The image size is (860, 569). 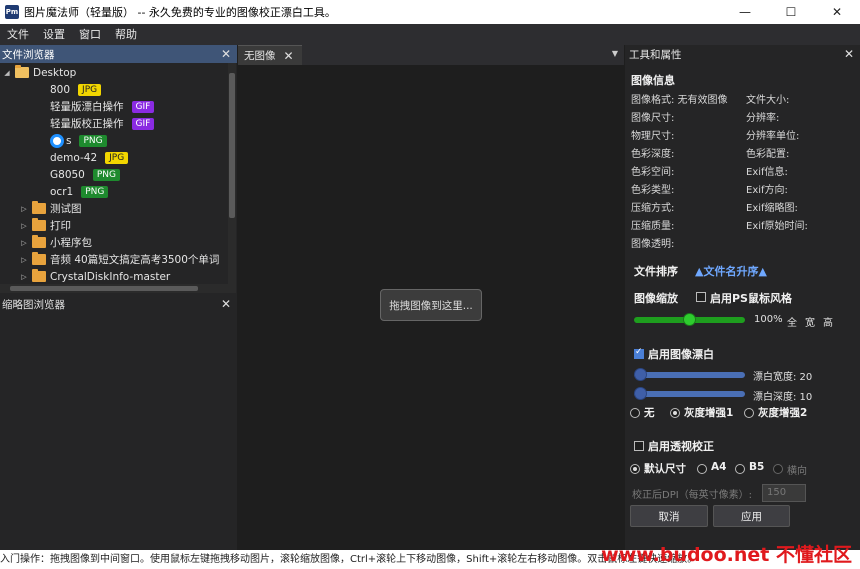 What do you see at coordinates (783, 397) in the screenshot?
I see `whitening-depth-value: 漂白深度: 10` at bounding box center [783, 397].